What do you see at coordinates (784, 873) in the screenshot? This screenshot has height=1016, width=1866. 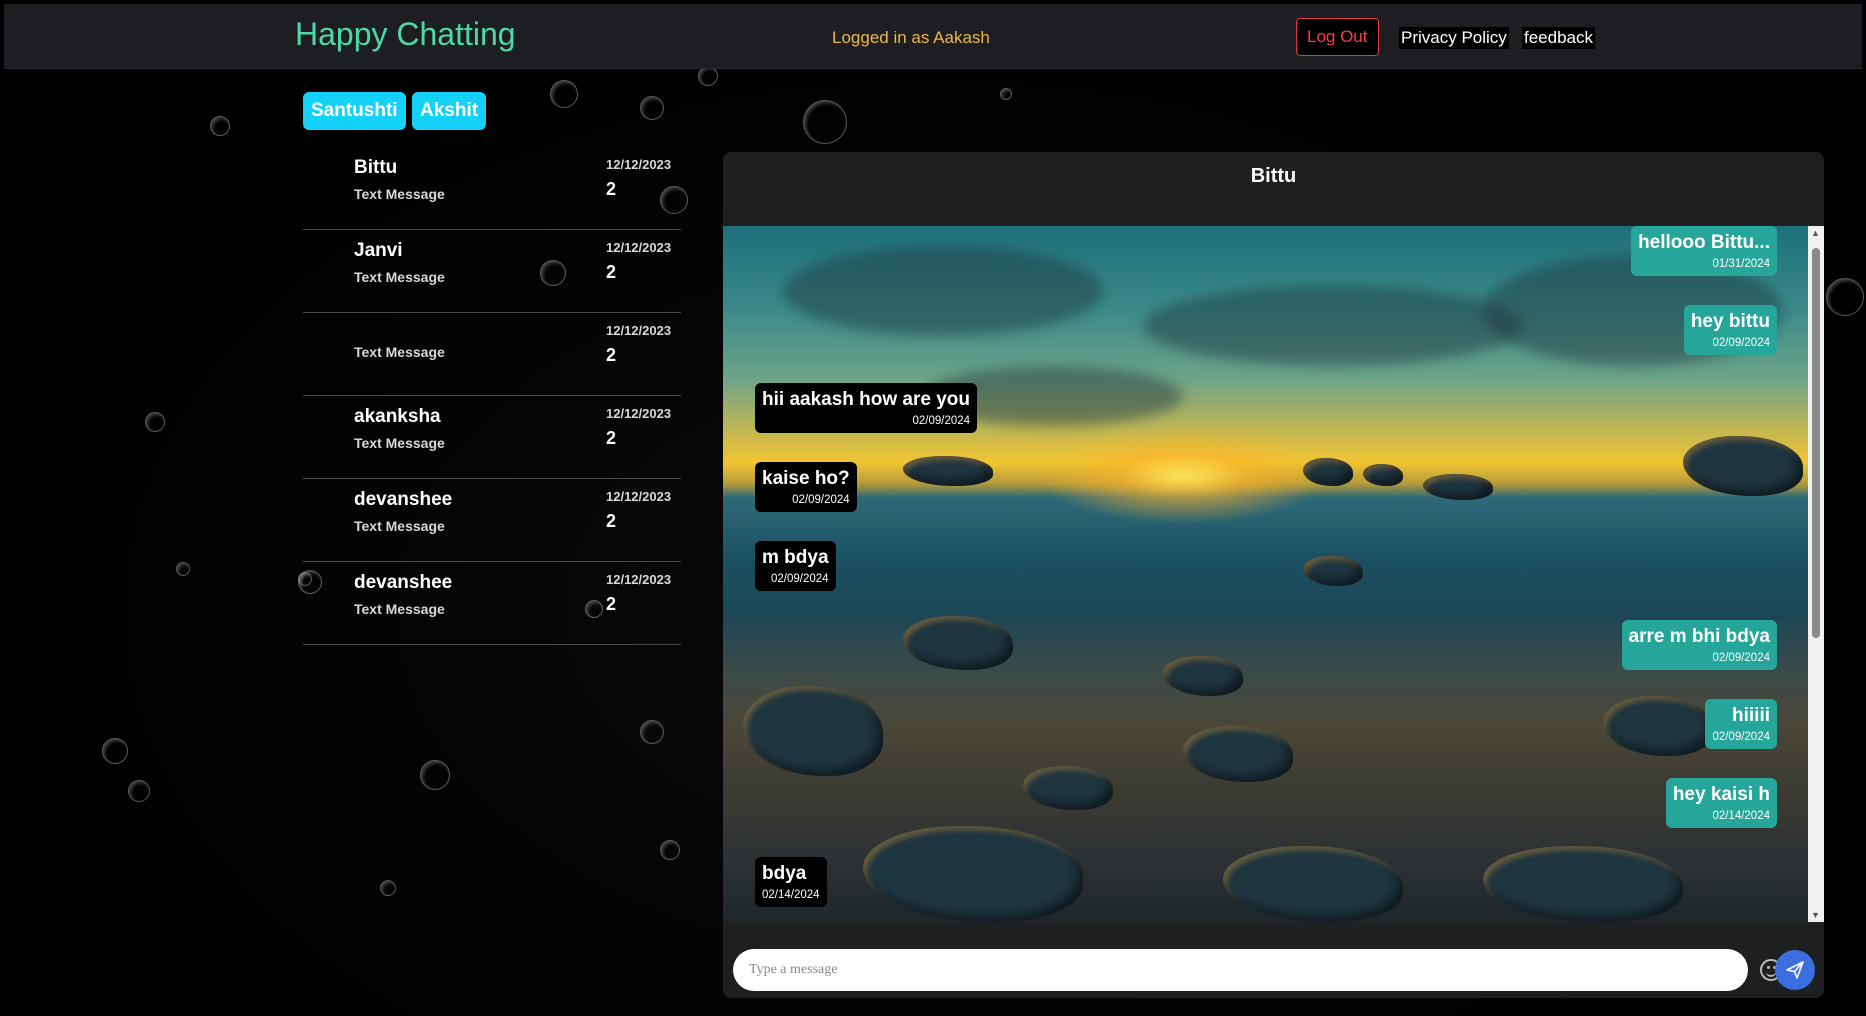 I see `message-text: bdya` at bounding box center [784, 873].